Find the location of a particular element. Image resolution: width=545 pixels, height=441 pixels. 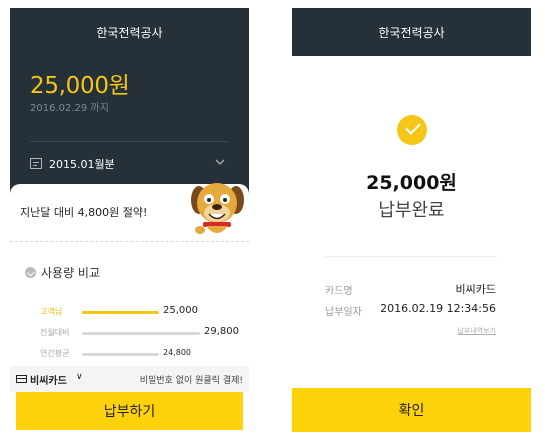

bill-amount: 25,000원 is located at coordinates (80, 86).